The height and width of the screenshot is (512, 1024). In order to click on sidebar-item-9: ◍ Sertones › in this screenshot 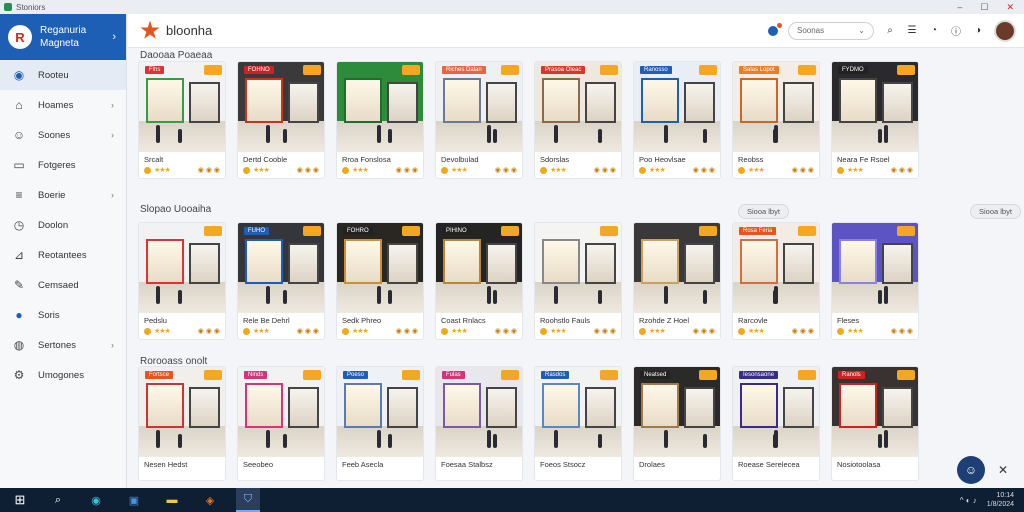, I will do `click(63, 345)`.